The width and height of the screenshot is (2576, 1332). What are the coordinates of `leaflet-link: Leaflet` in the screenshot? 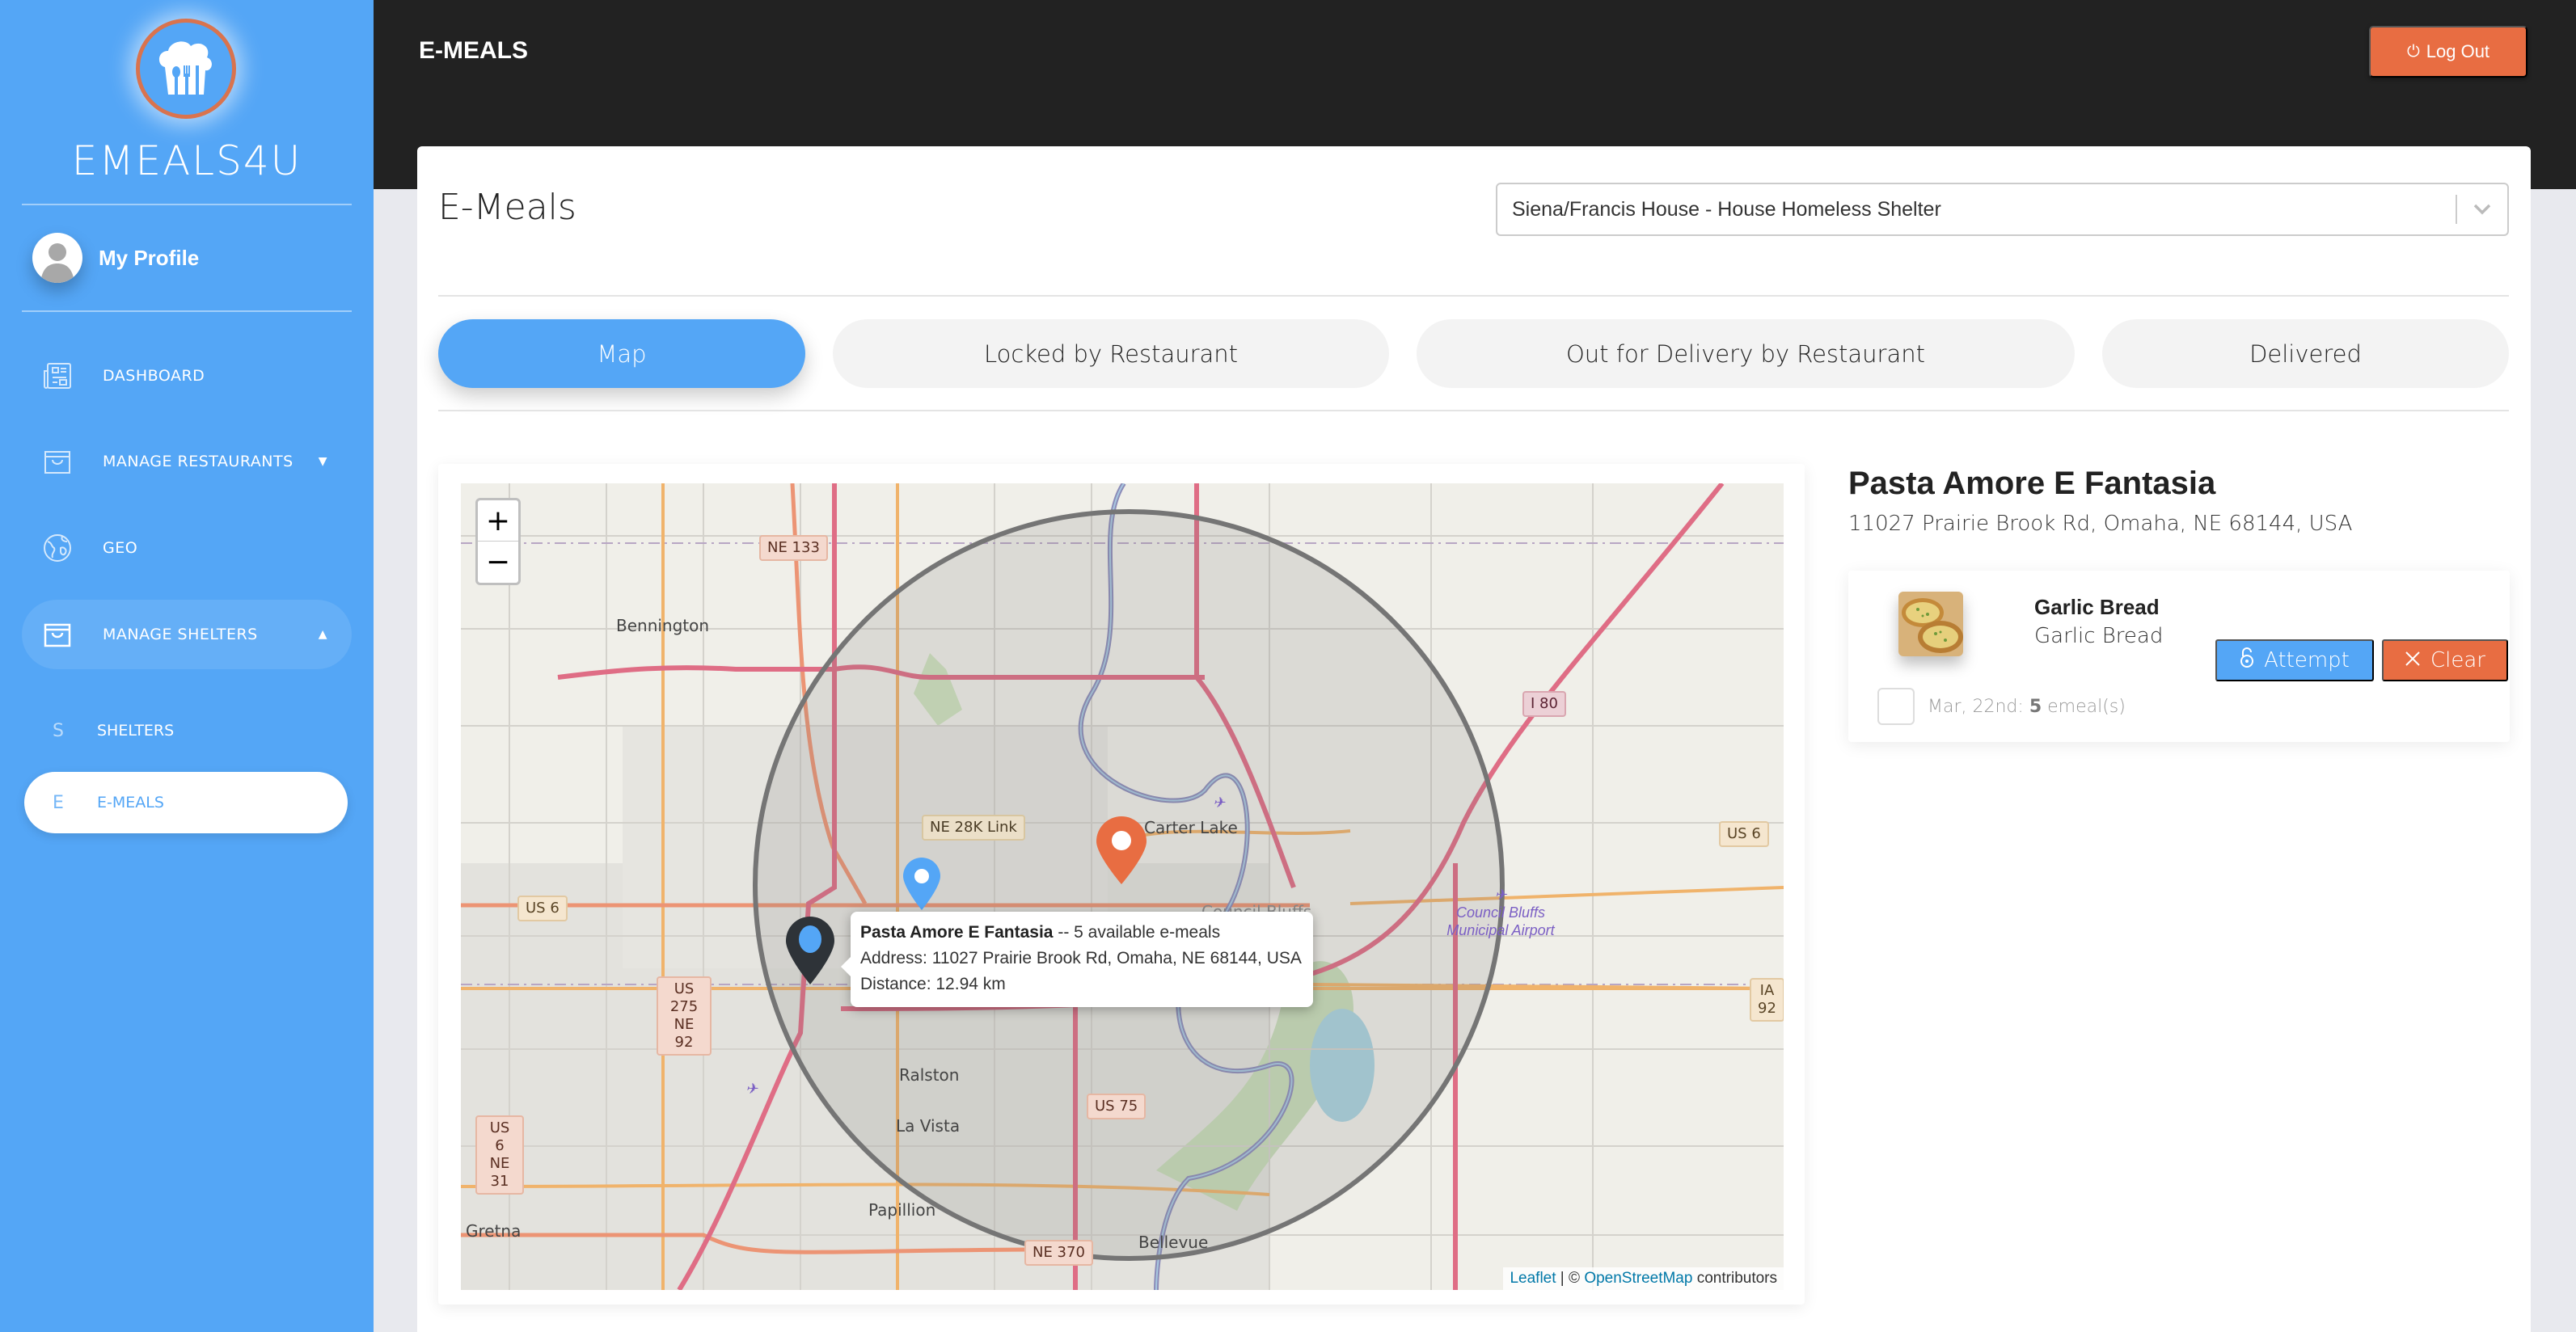 It's located at (1533, 1278).